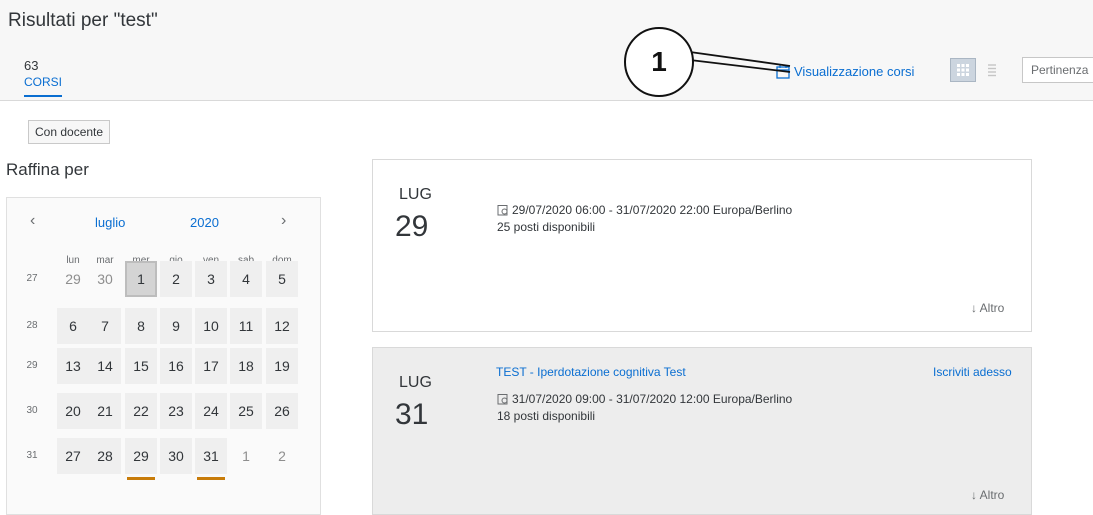  I want to click on calendar-day-label: 7, so click(105, 326).